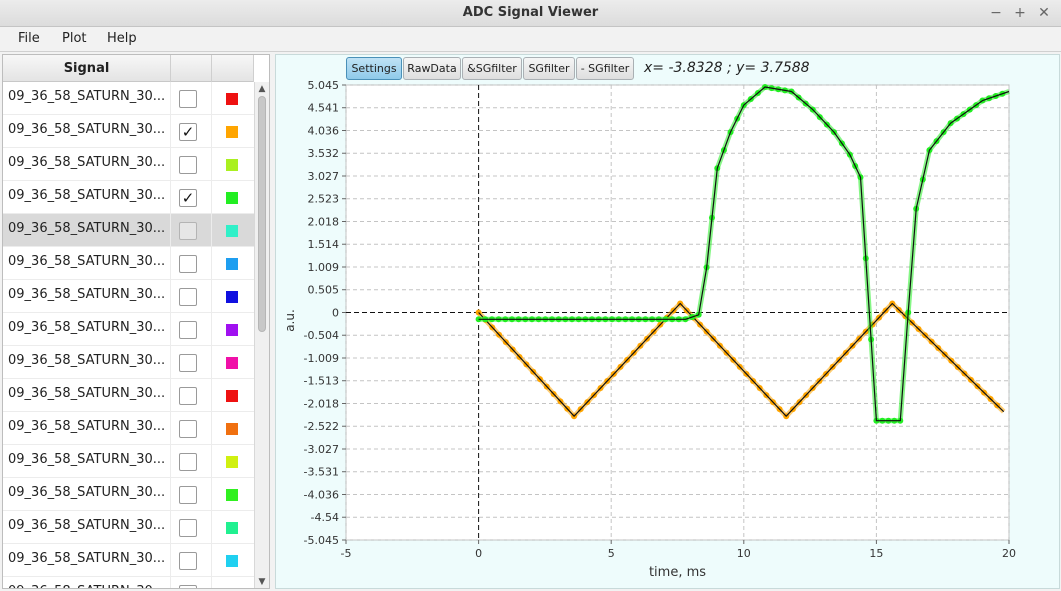  What do you see at coordinates (122, 38) in the screenshot?
I see `menu-help: Help` at bounding box center [122, 38].